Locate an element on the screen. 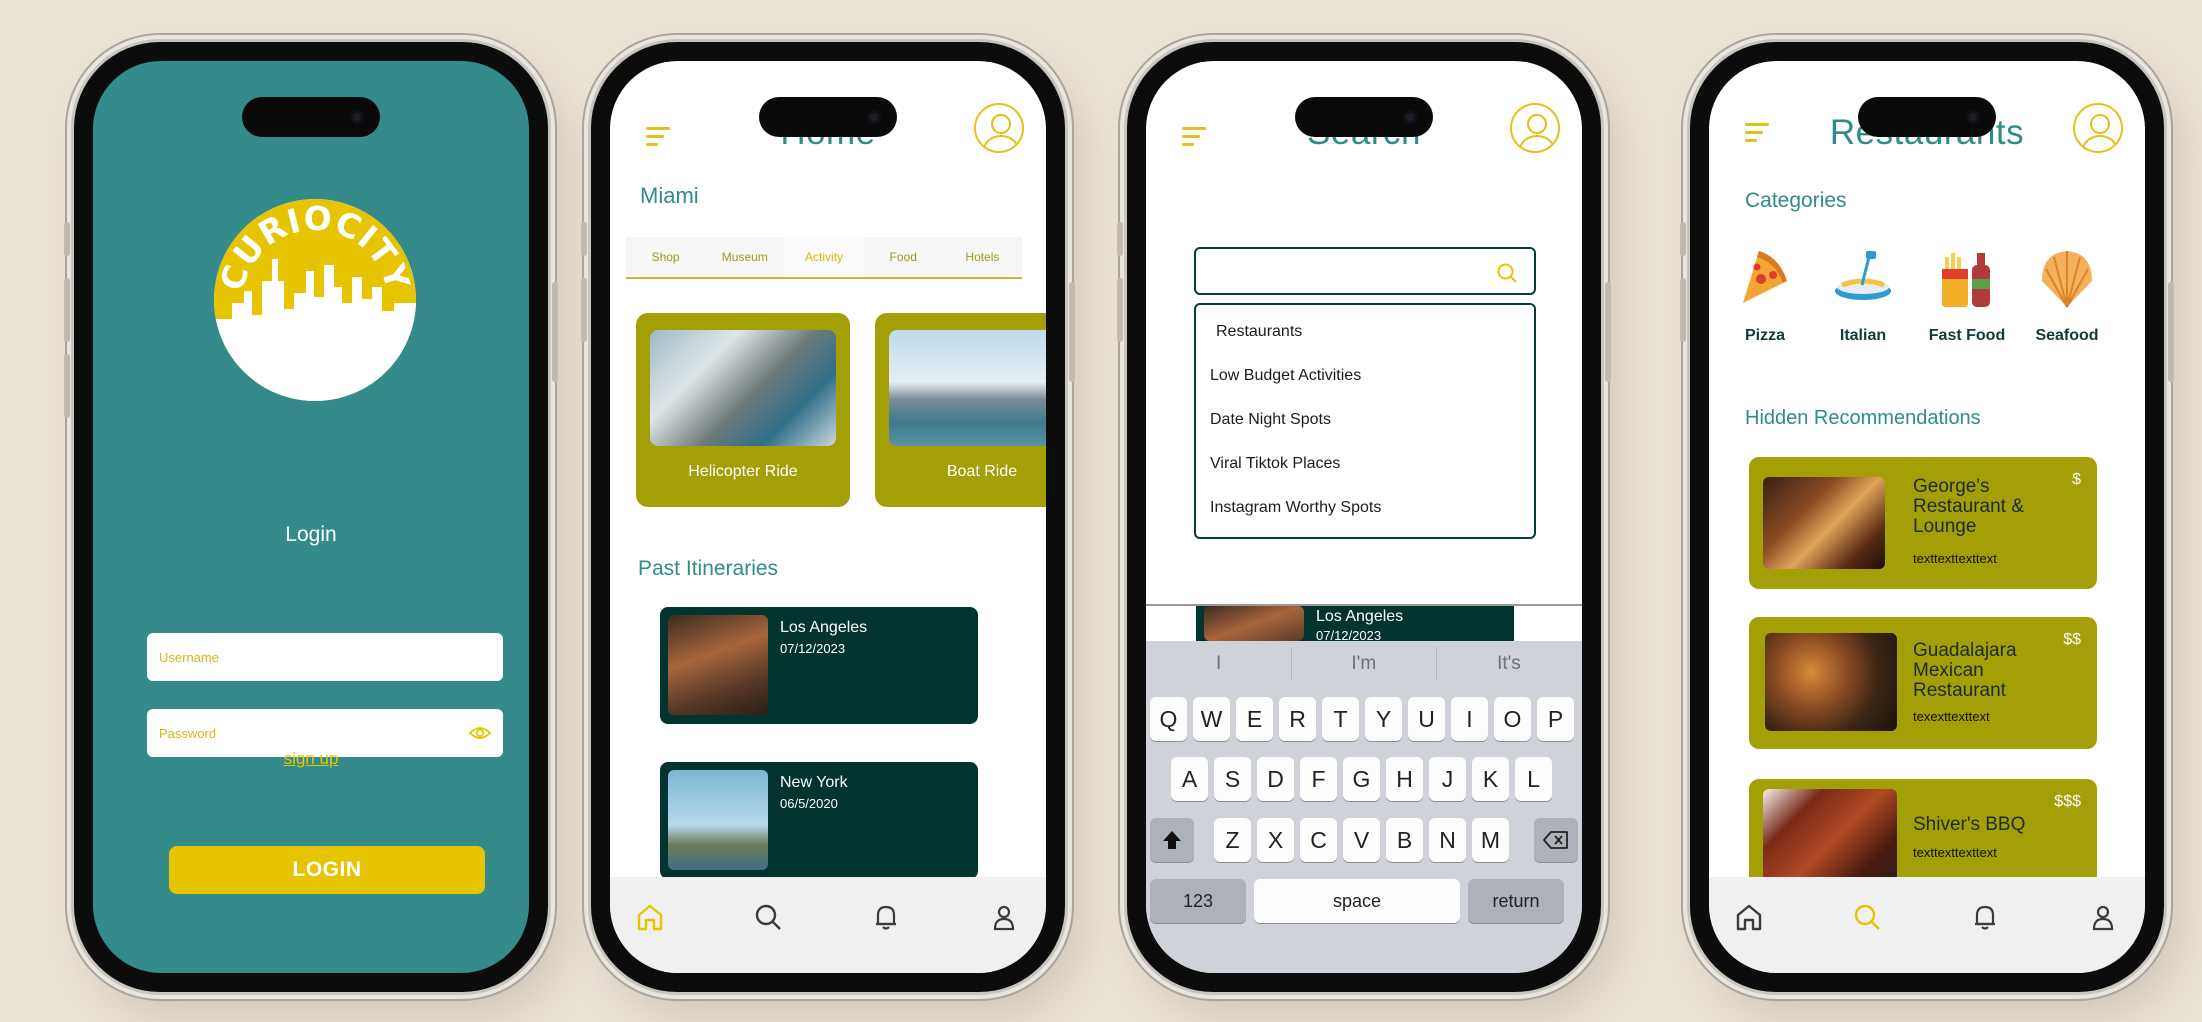 The width and height of the screenshot is (2202, 1022). category-label: Italian is located at coordinates (1863, 335).